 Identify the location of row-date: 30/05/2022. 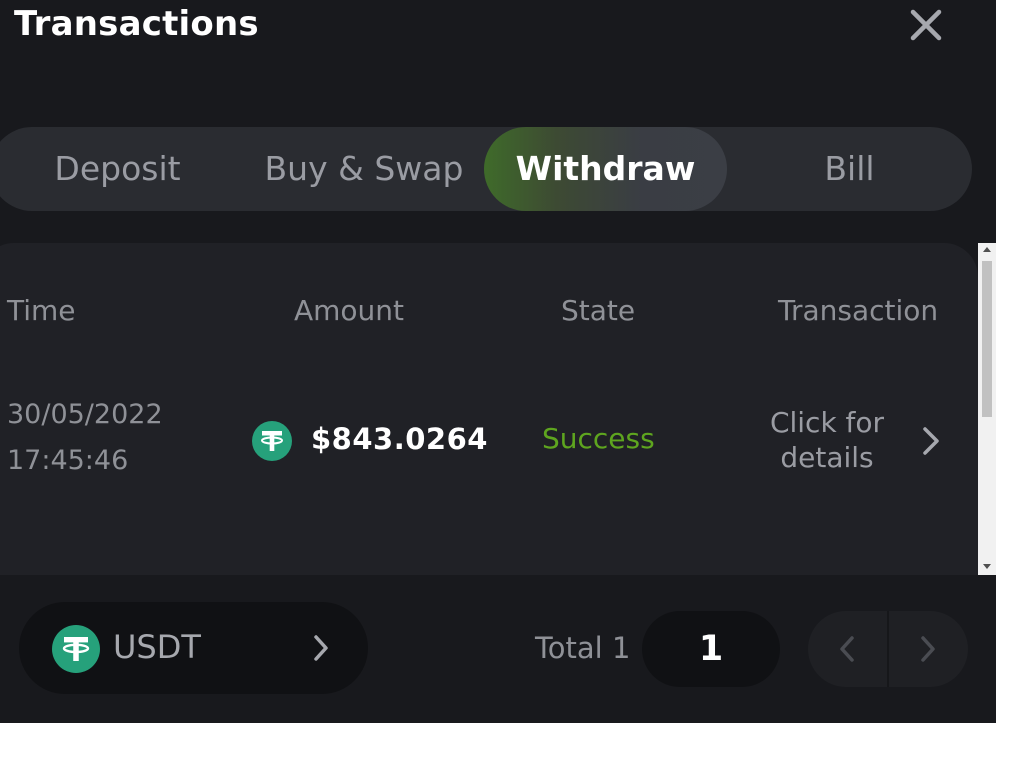
(85, 414).